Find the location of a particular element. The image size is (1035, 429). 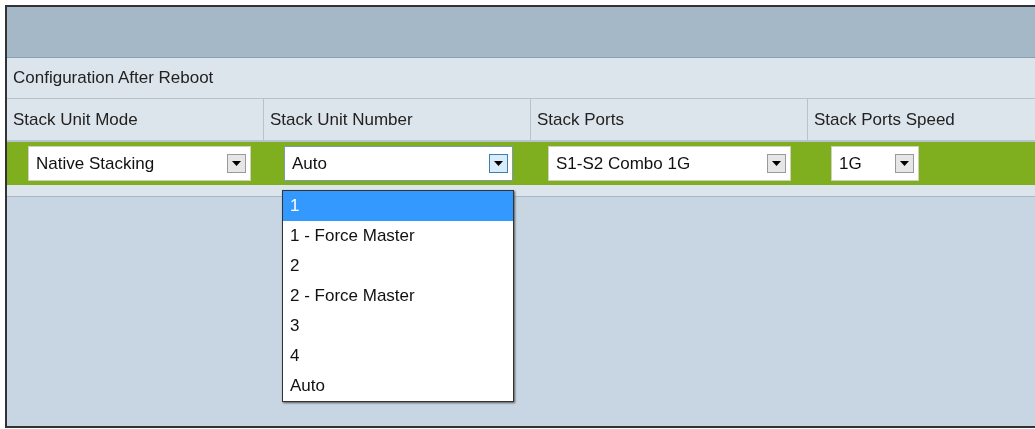

select-dropdown: Auto is located at coordinates (398, 163).